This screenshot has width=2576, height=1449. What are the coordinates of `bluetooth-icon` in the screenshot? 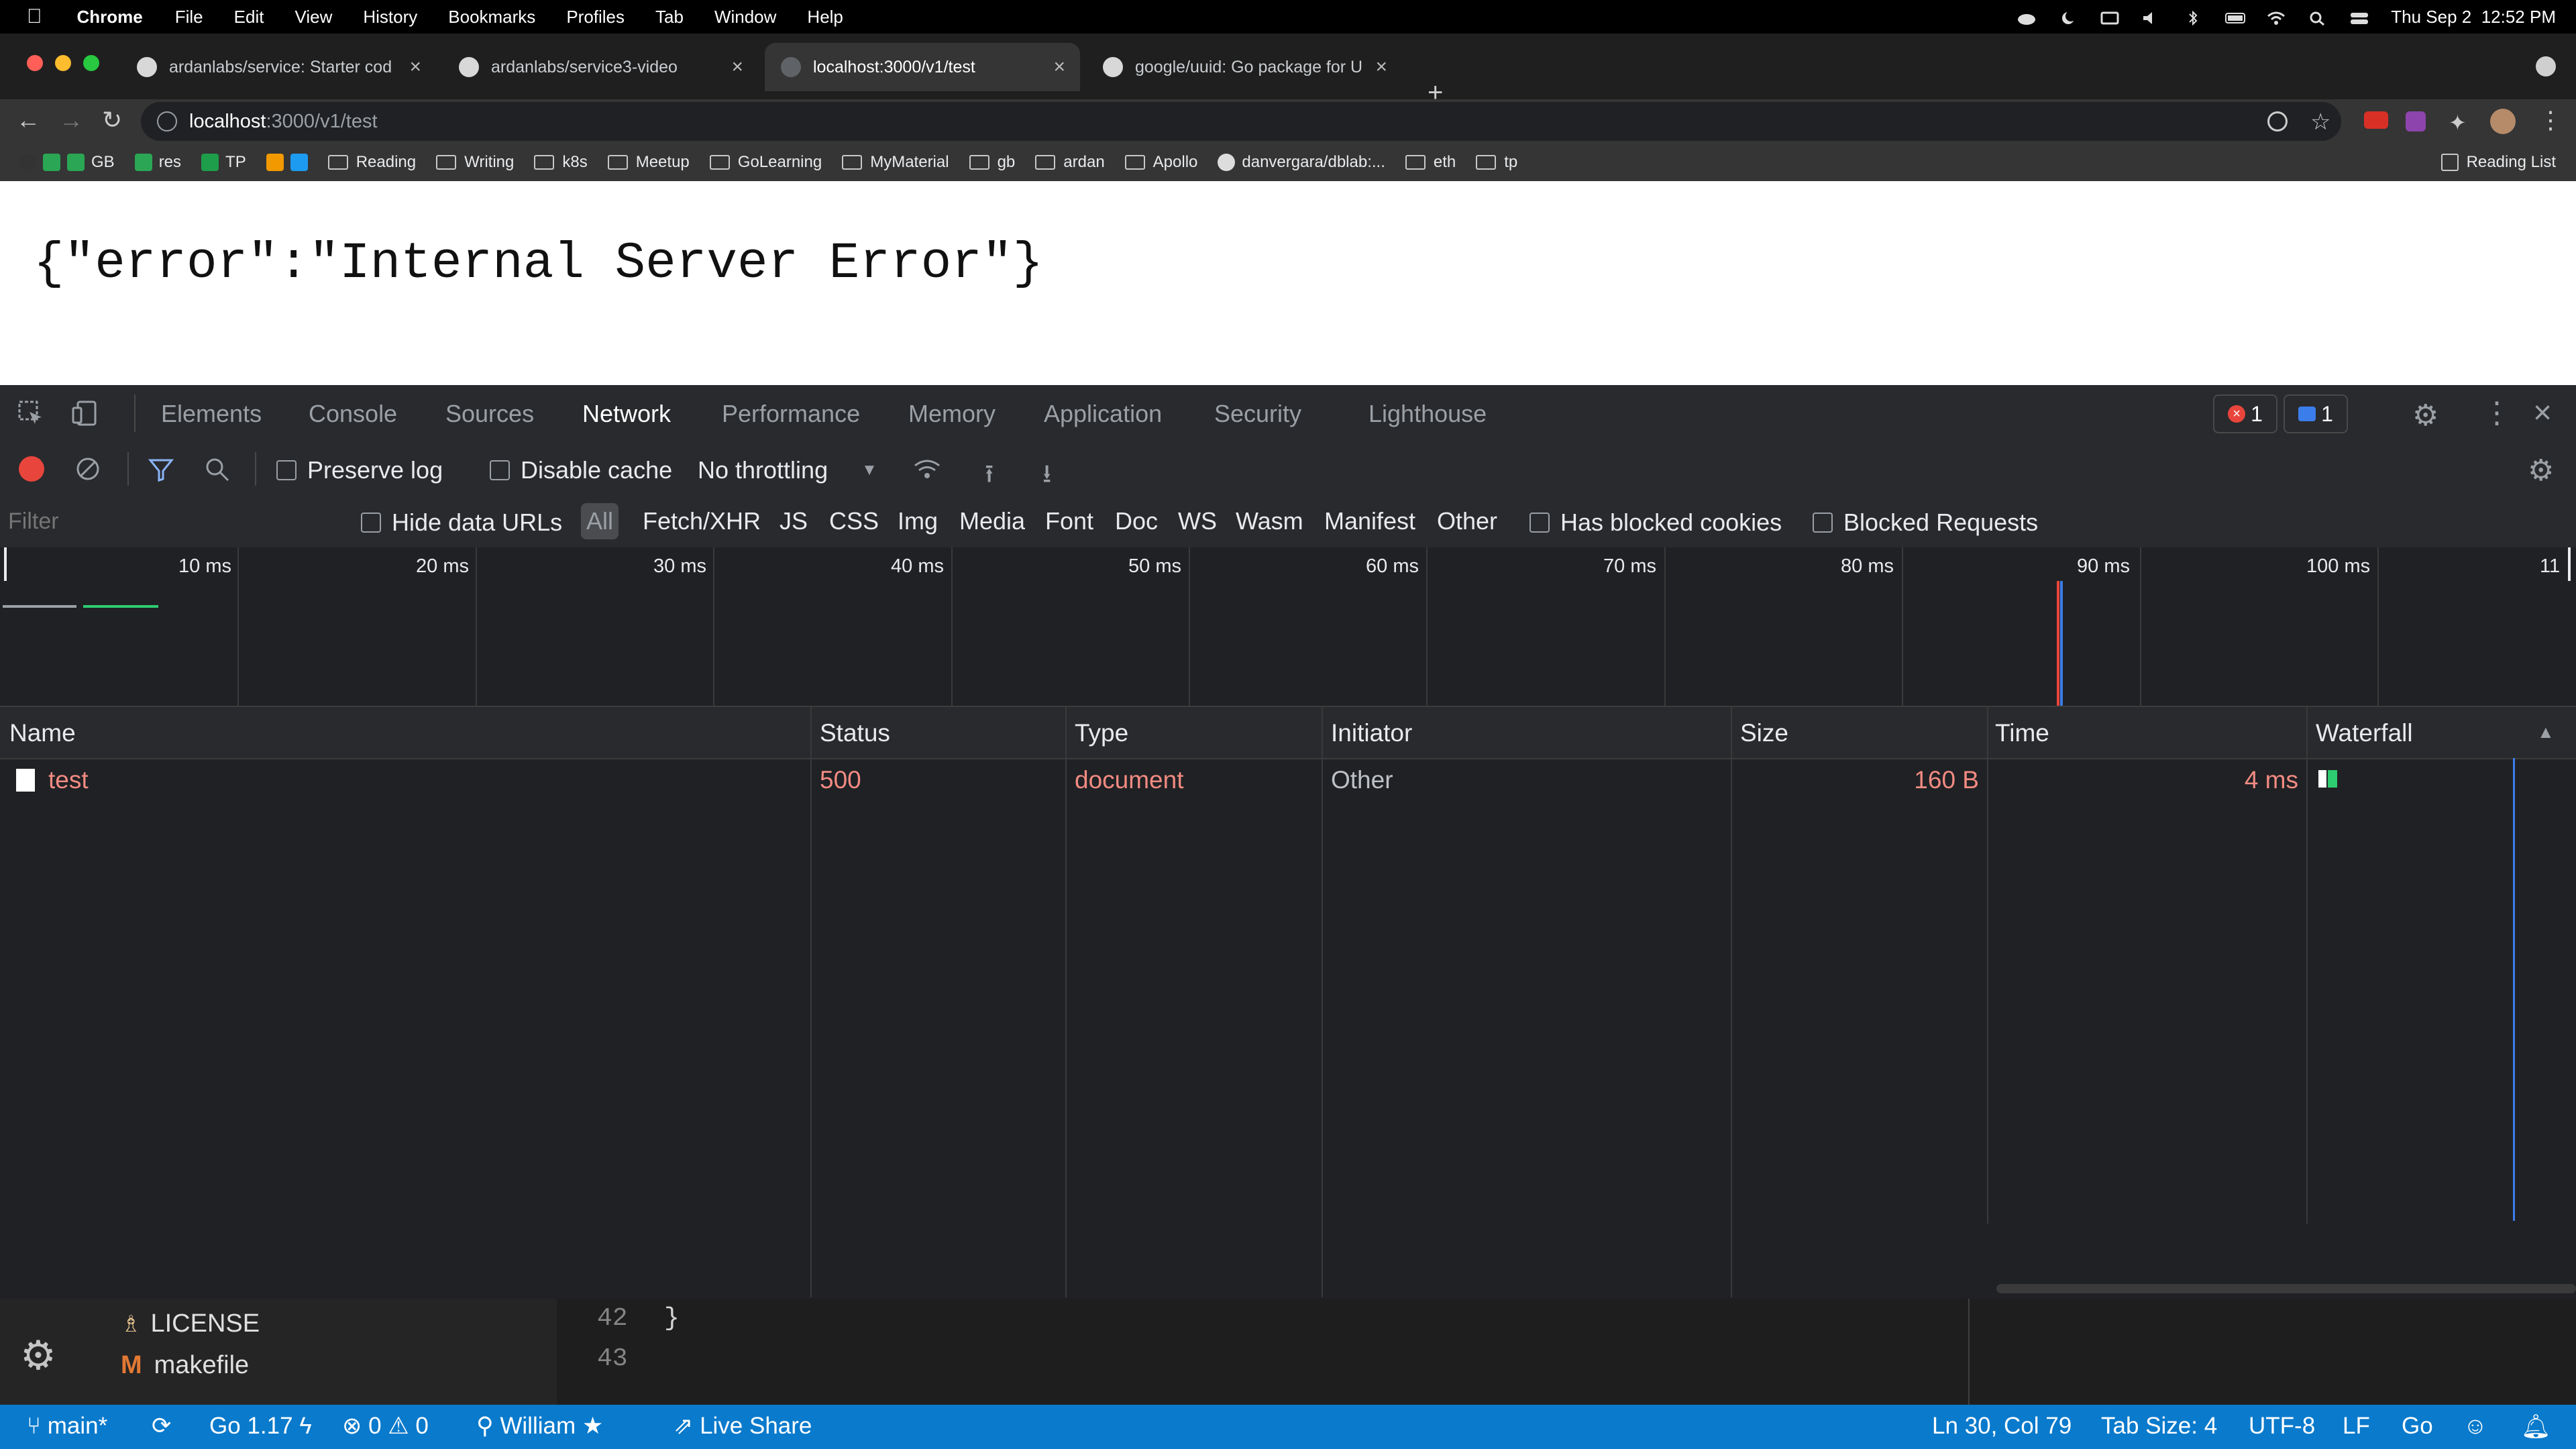 It's located at (2193, 17).